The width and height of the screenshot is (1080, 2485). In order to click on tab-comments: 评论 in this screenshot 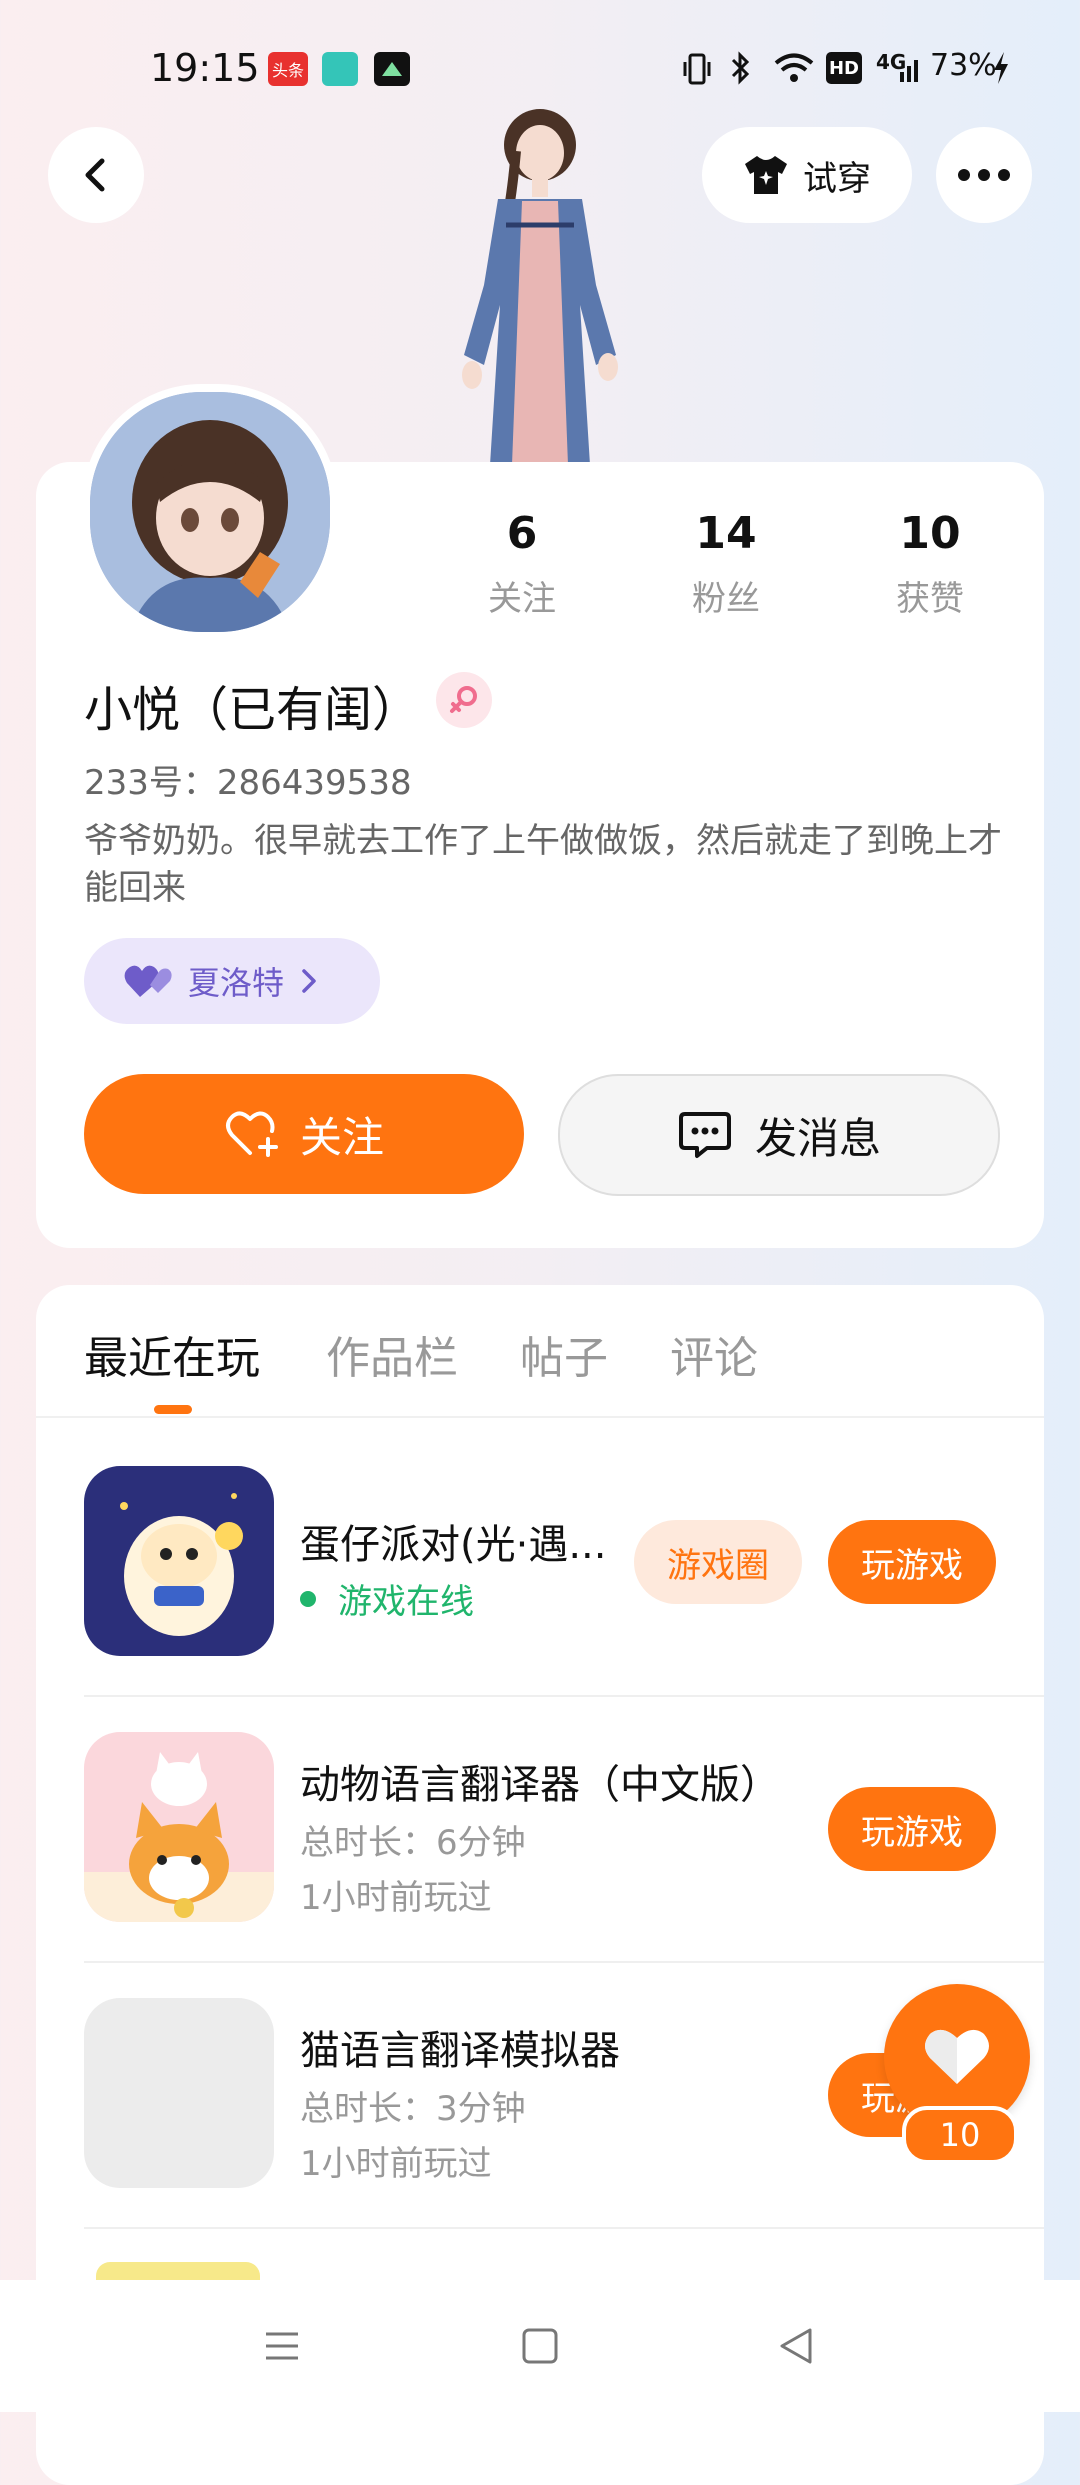, I will do `click(714, 1354)`.